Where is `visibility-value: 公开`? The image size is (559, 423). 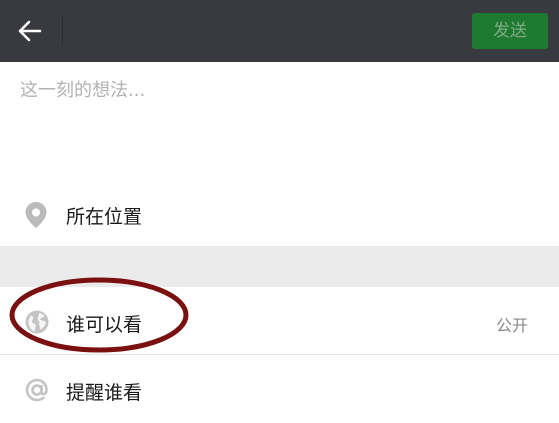 visibility-value: 公开 is located at coordinates (511, 325).